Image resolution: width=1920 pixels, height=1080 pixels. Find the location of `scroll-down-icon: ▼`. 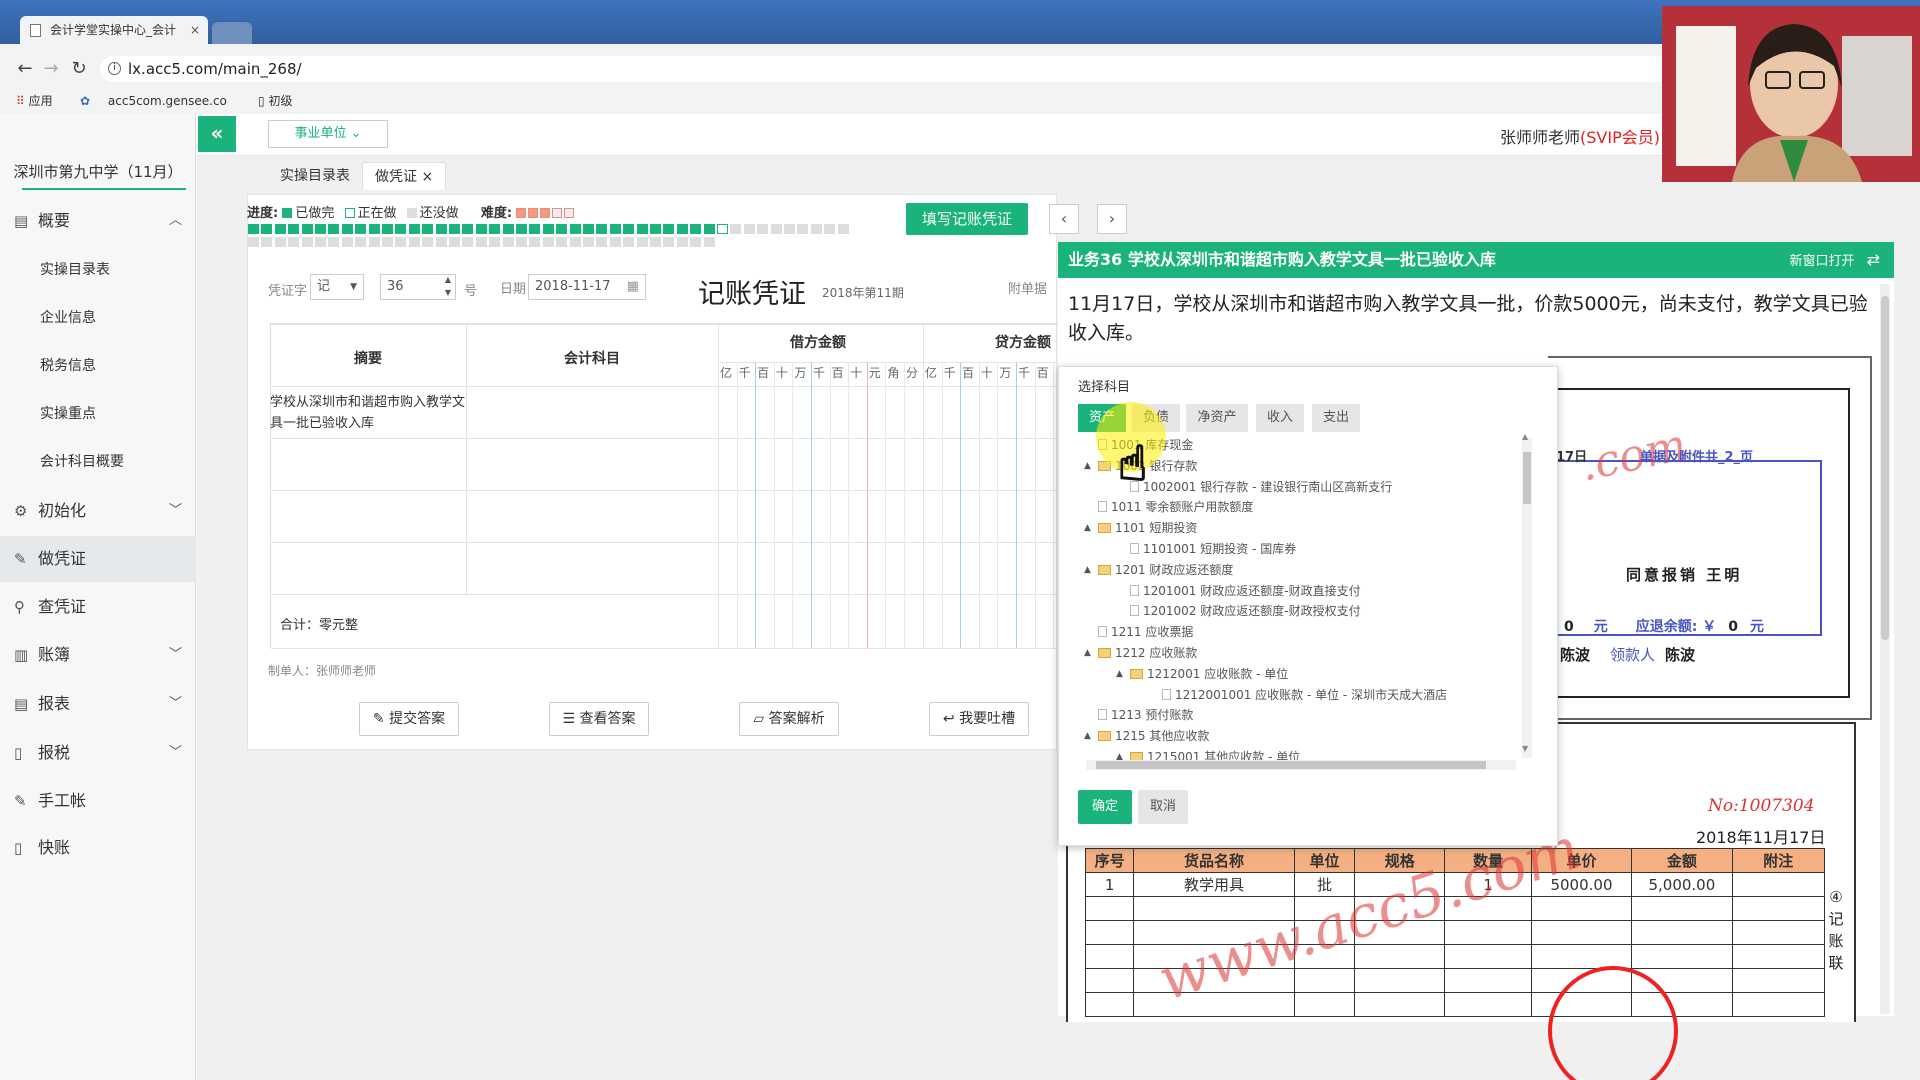

scroll-down-icon: ▼ is located at coordinates (1525, 748).